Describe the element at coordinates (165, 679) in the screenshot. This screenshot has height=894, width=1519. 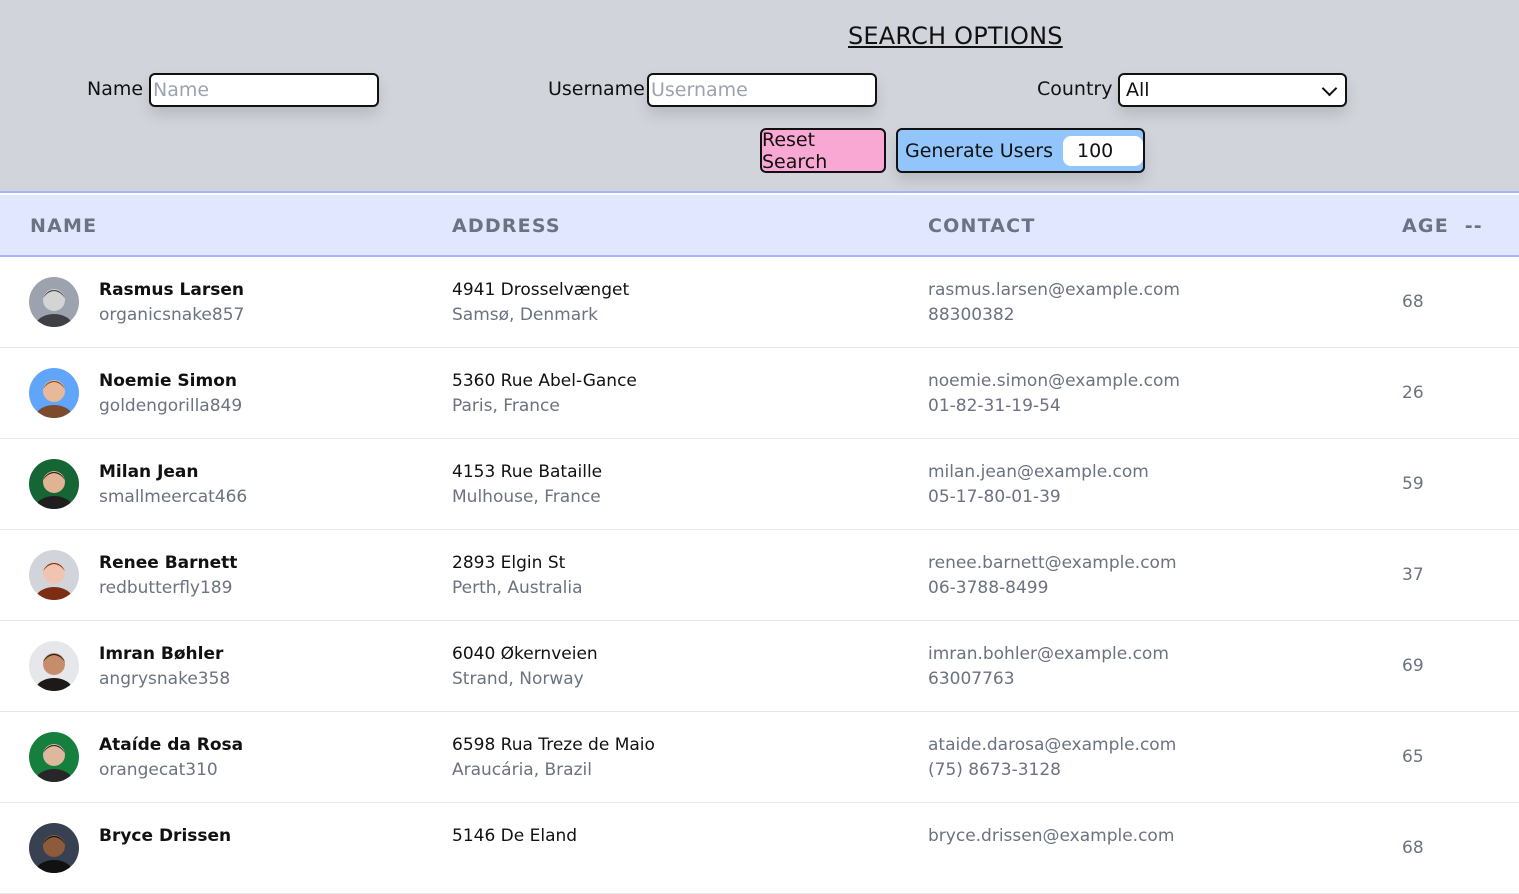
I see `user-username: angrysnake358` at that location.